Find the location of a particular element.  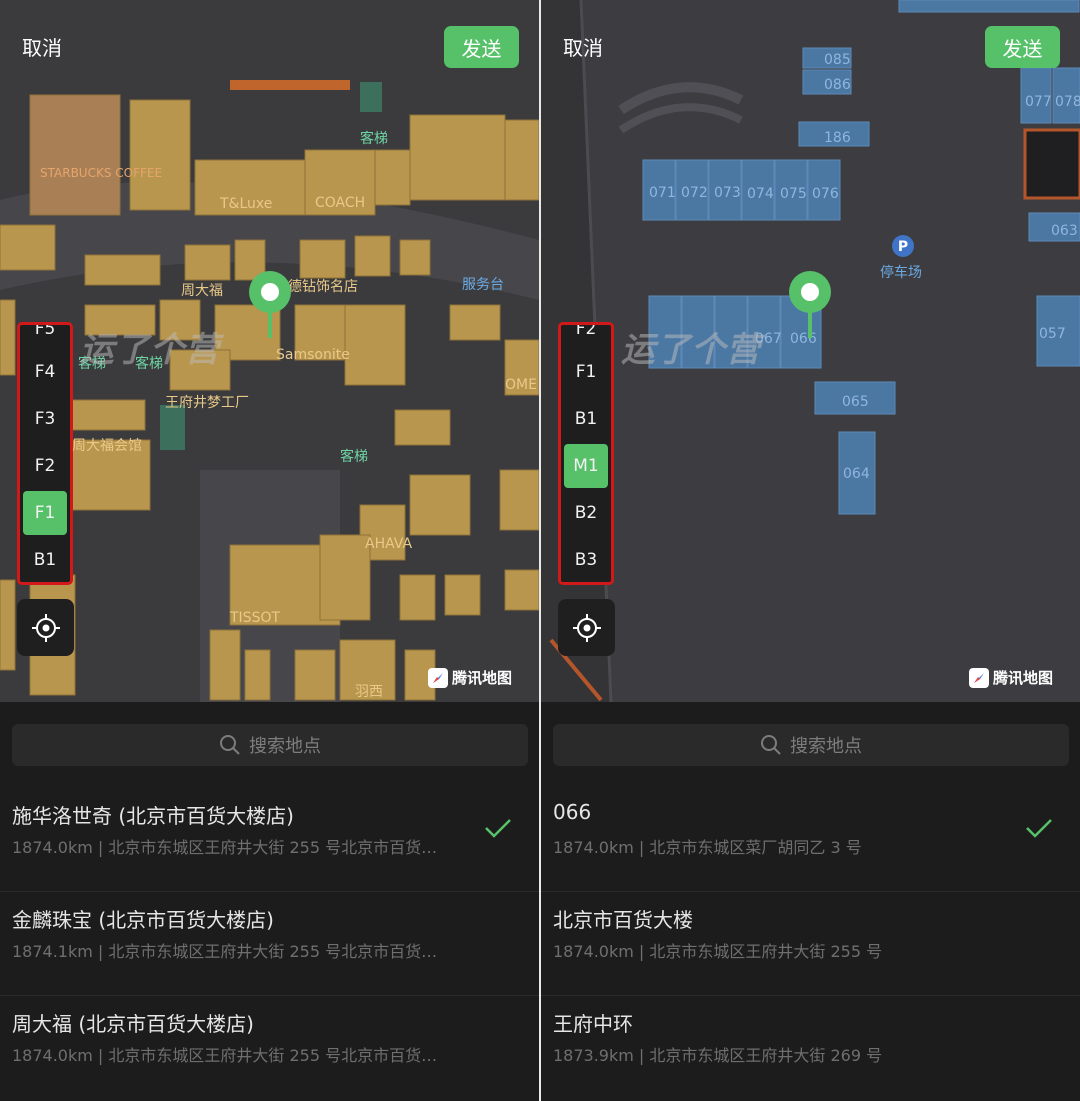

poi-tissot: TISSOT is located at coordinates (255, 618).